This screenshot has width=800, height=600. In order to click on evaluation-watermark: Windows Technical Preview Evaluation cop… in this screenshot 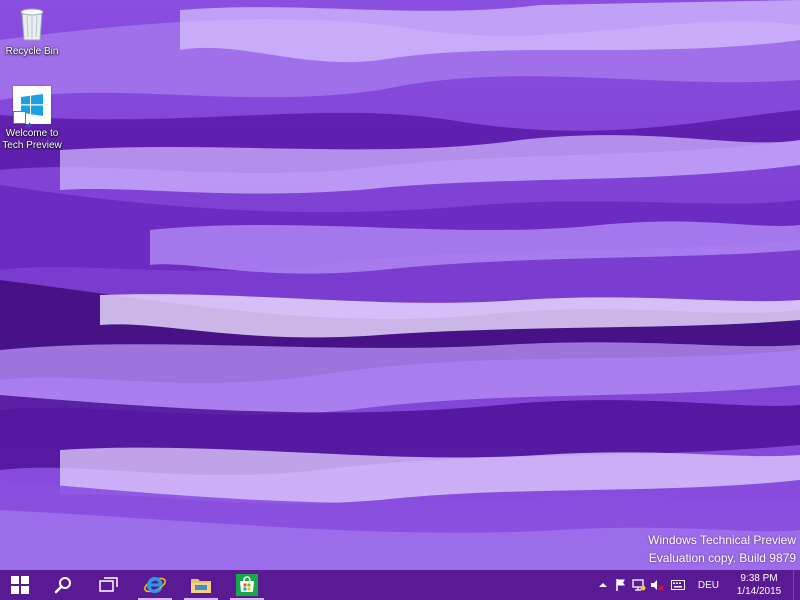, I will do `click(722, 549)`.